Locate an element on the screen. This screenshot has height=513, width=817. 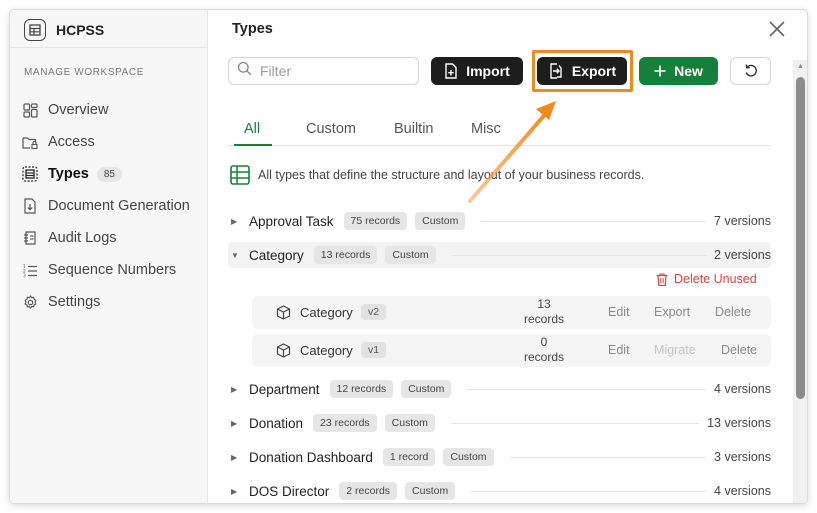
scrollbar: ▲ is located at coordinates (800, 281).